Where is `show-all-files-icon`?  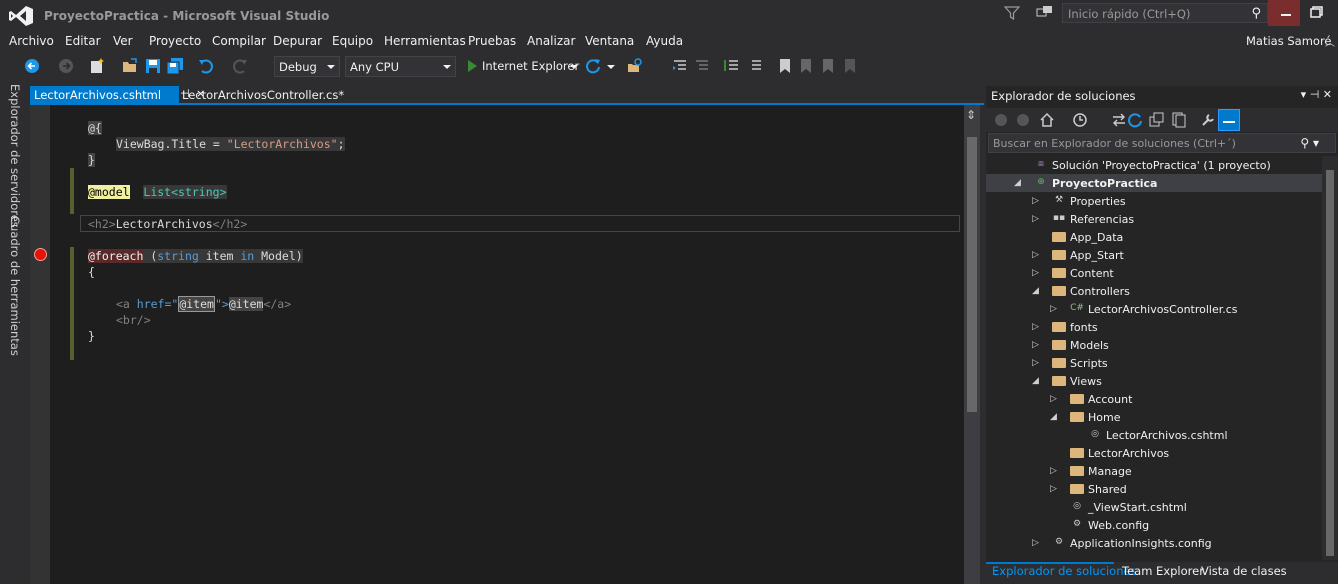
show-all-files-icon is located at coordinates (1179, 120).